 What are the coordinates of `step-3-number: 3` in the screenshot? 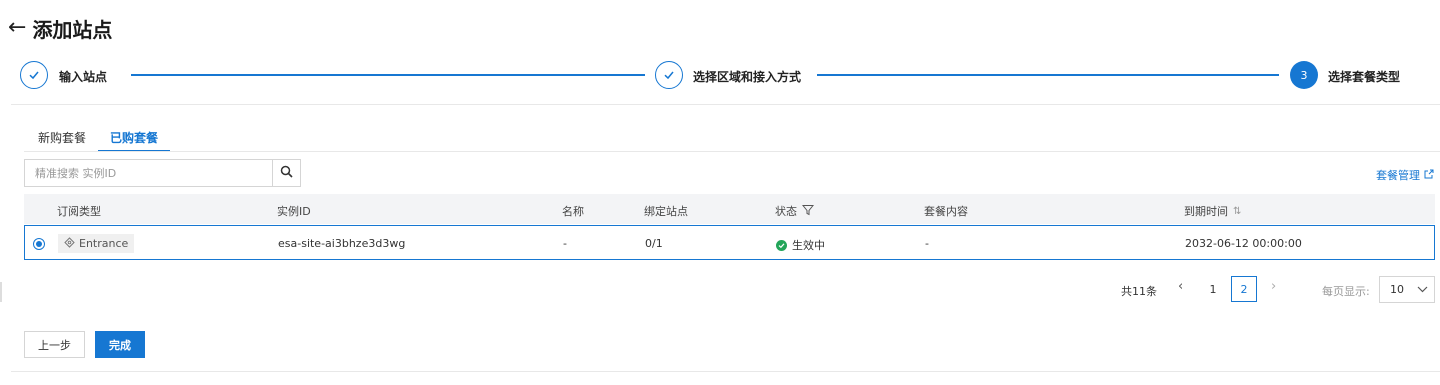 It's located at (1304, 75).